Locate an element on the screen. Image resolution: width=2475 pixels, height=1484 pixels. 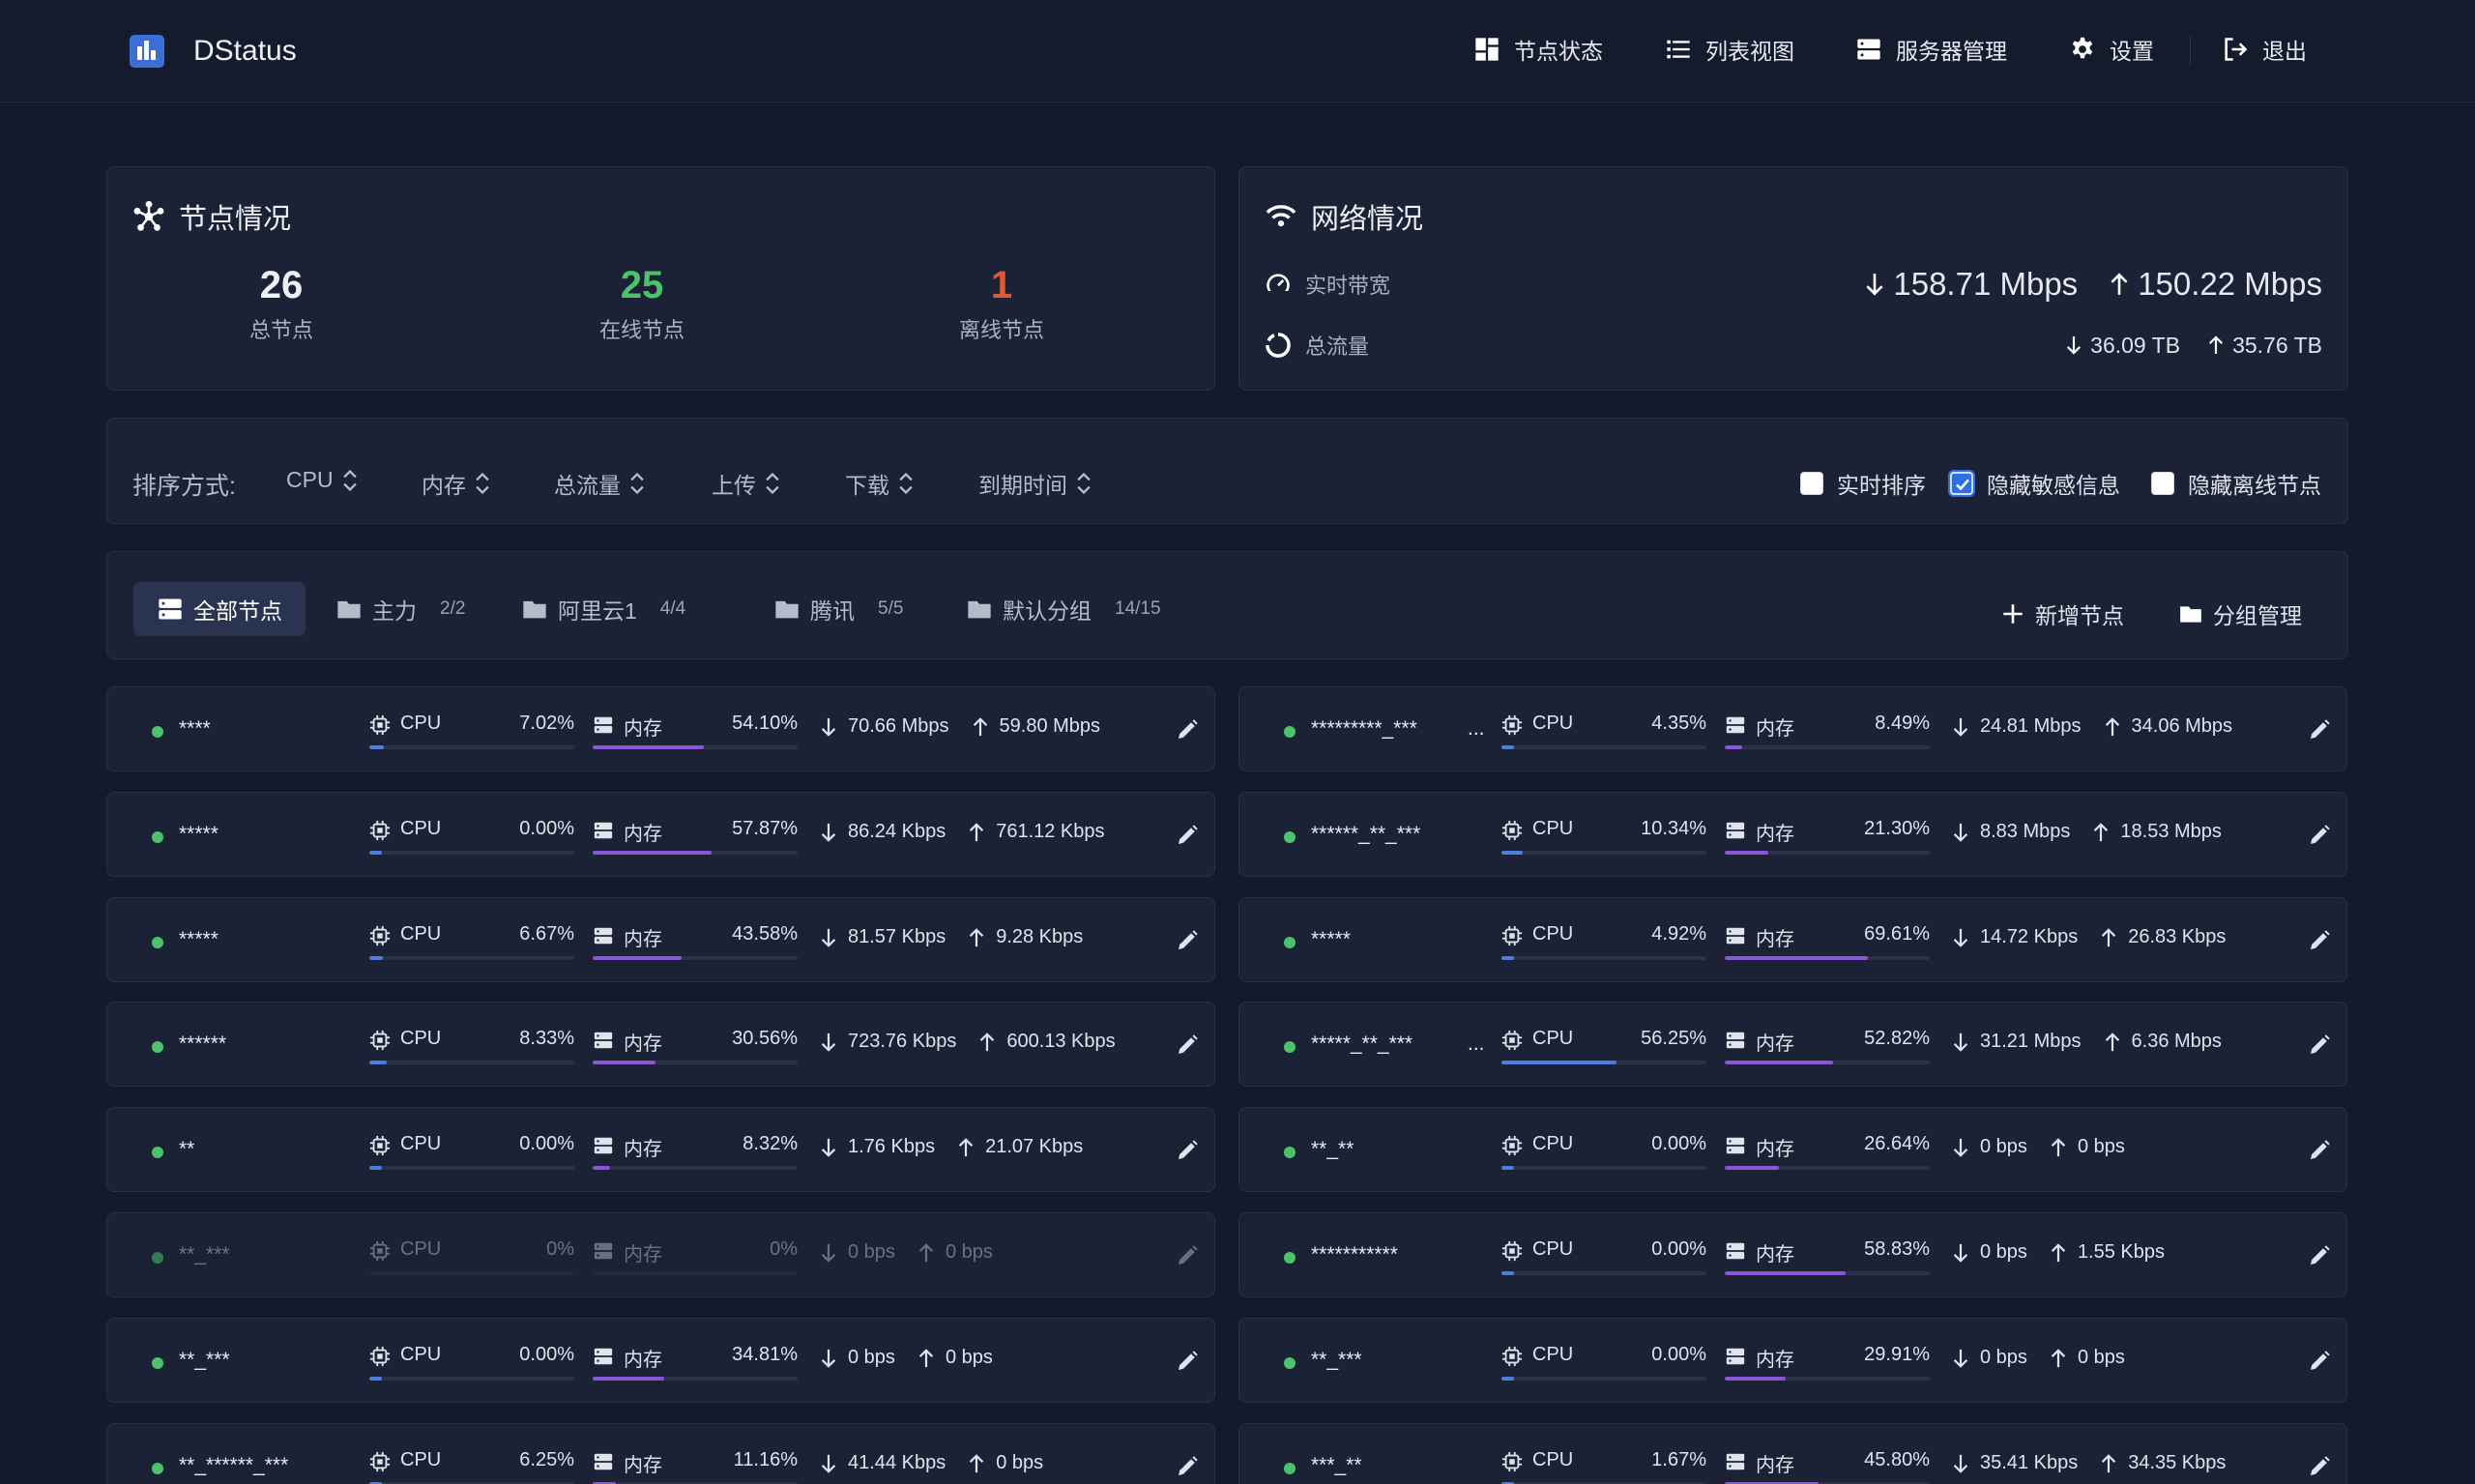
group-tab-4: 默认分组 14/15 is located at coordinates (1063, 609).